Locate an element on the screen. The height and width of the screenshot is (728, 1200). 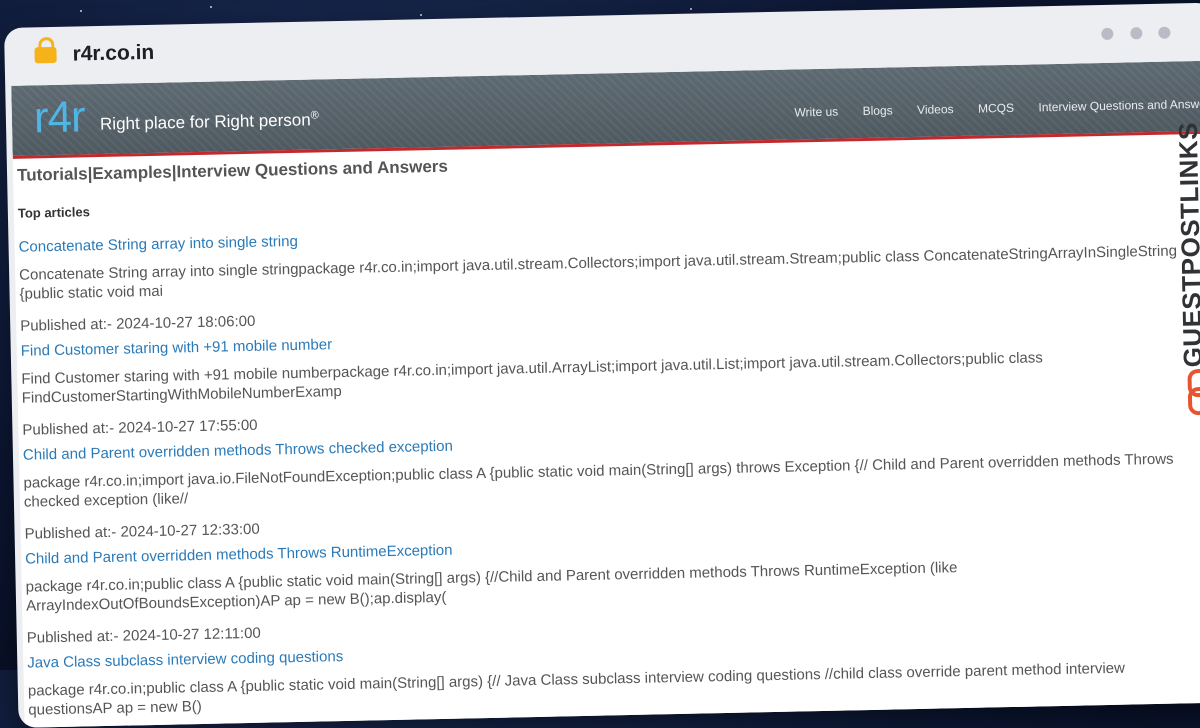
site-tagline: Right place for Right person® is located at coordinates (209, 121).